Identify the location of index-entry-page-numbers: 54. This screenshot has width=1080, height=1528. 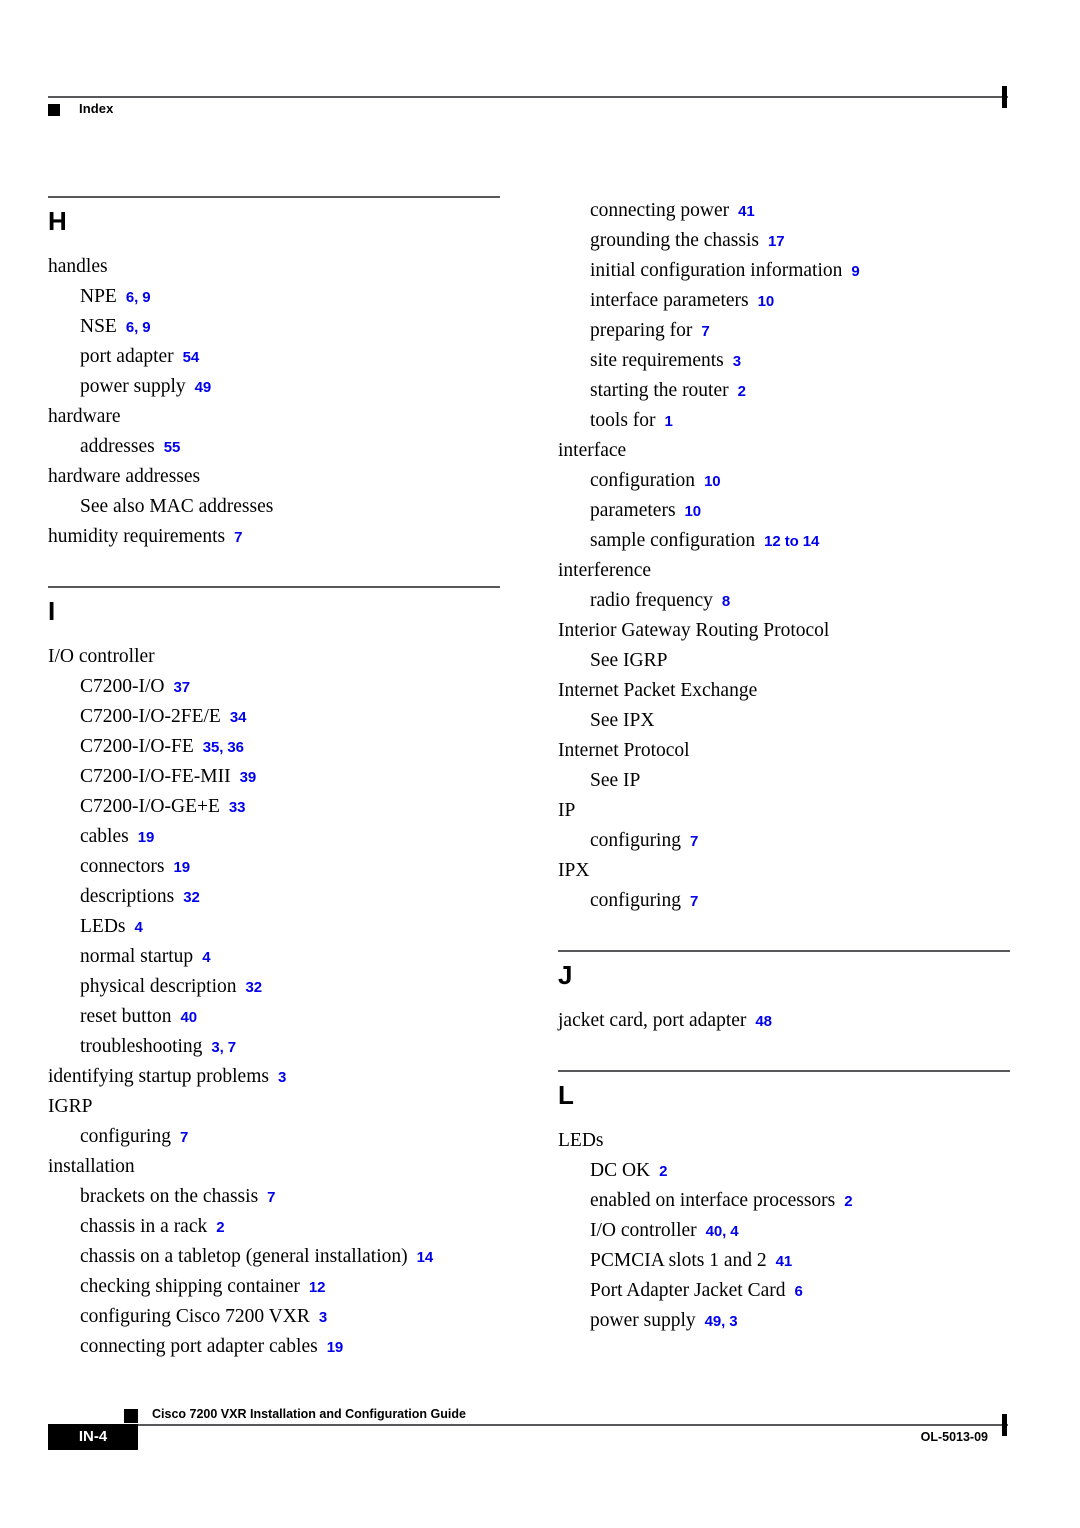
(187, 357).